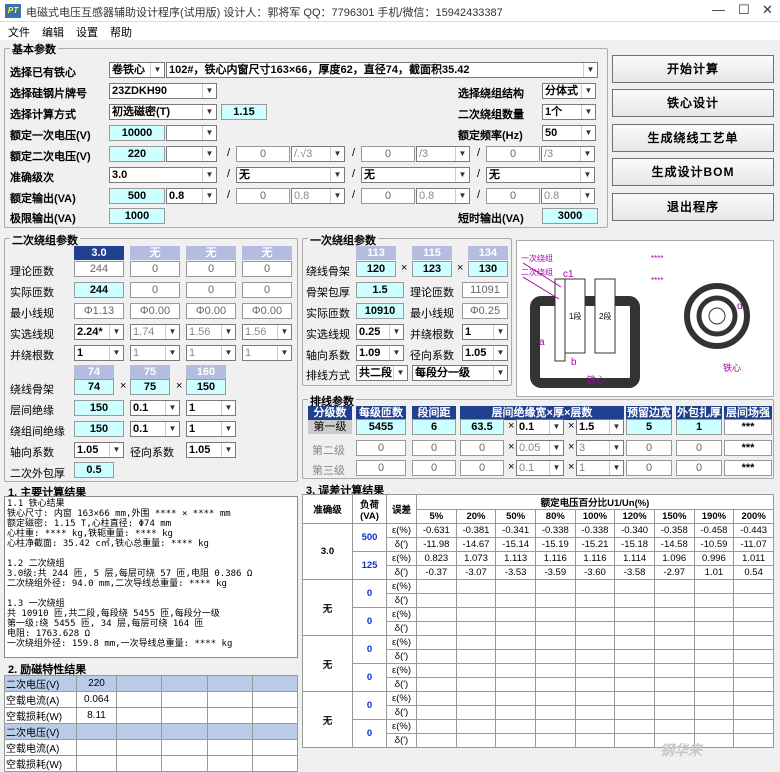 This screenshot has height=772, width=780. I want to click on sec-layer-ins-select: 0.1 ▼, so click(155, 408).